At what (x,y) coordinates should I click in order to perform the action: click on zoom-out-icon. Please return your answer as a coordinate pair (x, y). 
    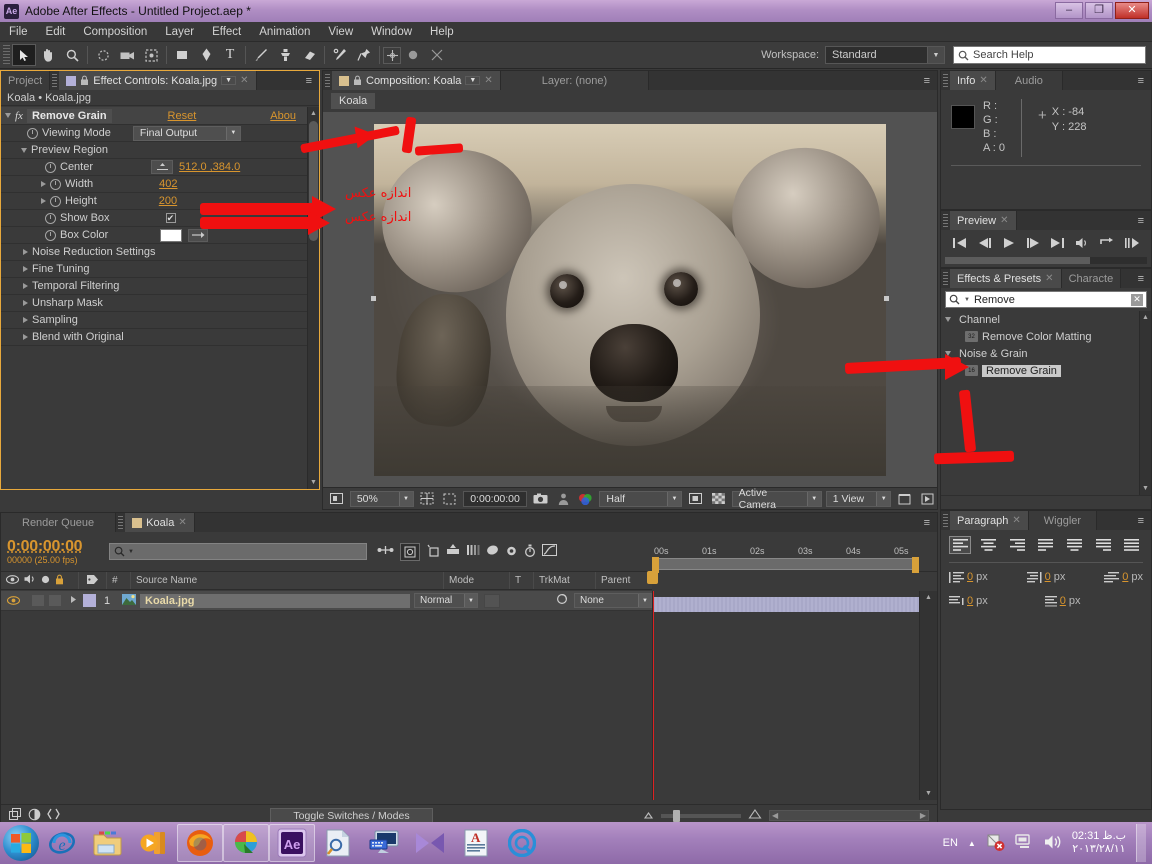
    Looking at the image, I should click on (648, 816).